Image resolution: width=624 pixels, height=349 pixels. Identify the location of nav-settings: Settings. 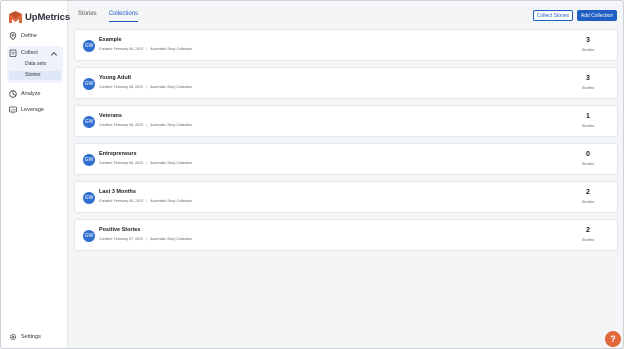
(25, 337).